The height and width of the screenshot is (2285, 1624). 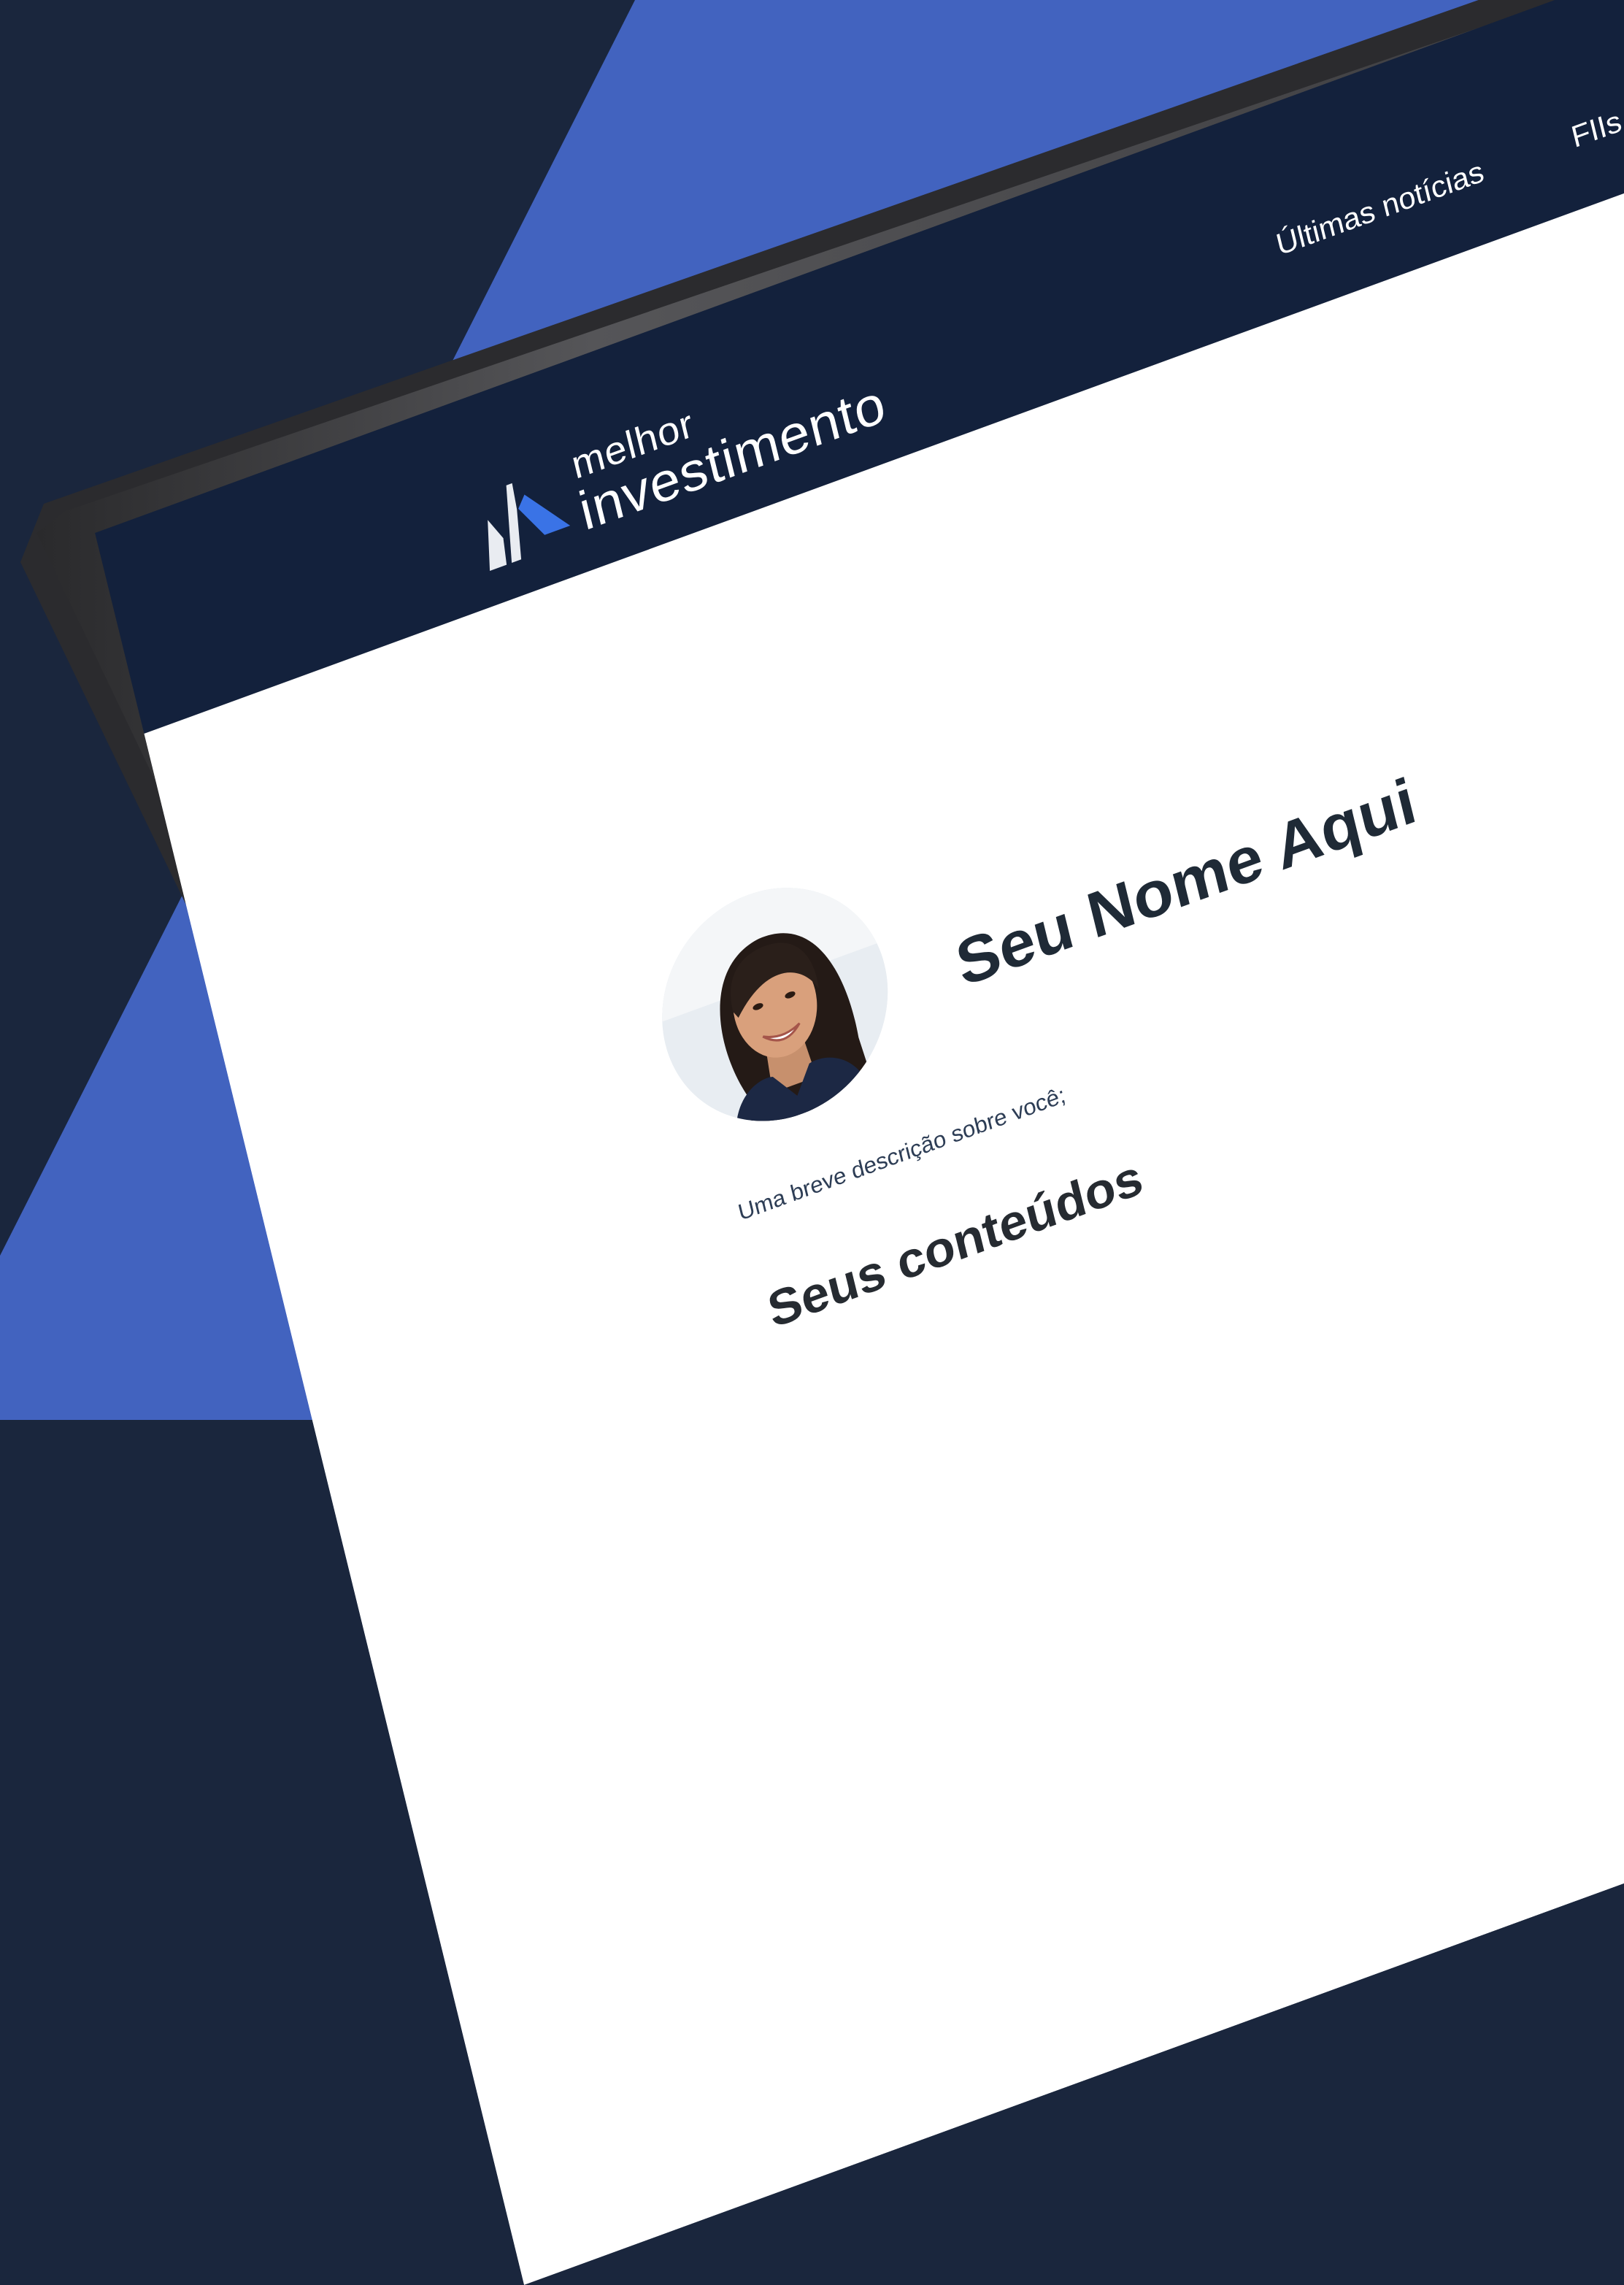 I want to click on profile-name: Seu Nome Aqui, so click(x=1186, y=882).